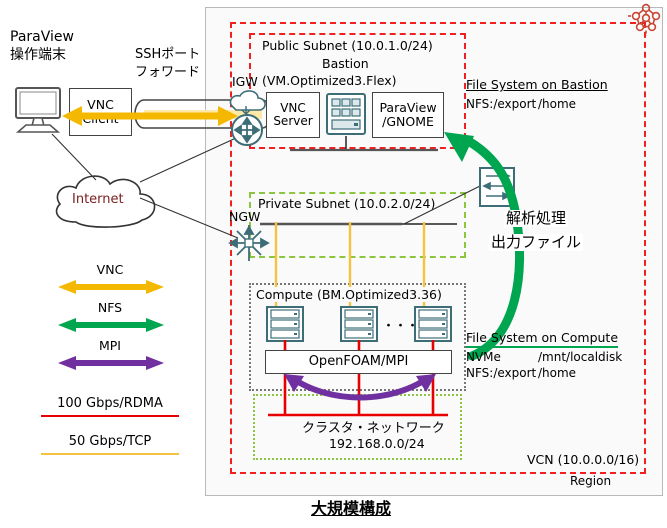 The width and height of the screenshot is (667, 528). Describe the element at coordinates (110, 454) in the screenshot. I see `legend-rule-1-line` at that location.